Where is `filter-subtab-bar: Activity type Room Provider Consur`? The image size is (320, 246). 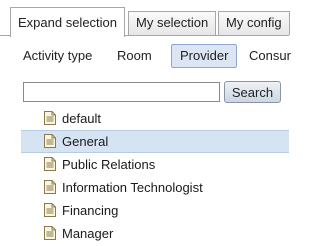
filter-subtab-bar: Activity type Room Provider Consur is located at coordinates (145, 56).